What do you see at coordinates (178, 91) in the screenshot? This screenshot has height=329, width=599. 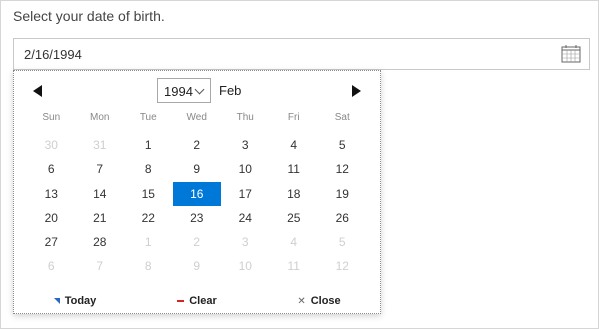 I see `year-select-value: 1994` at bounding box center [178, 91].